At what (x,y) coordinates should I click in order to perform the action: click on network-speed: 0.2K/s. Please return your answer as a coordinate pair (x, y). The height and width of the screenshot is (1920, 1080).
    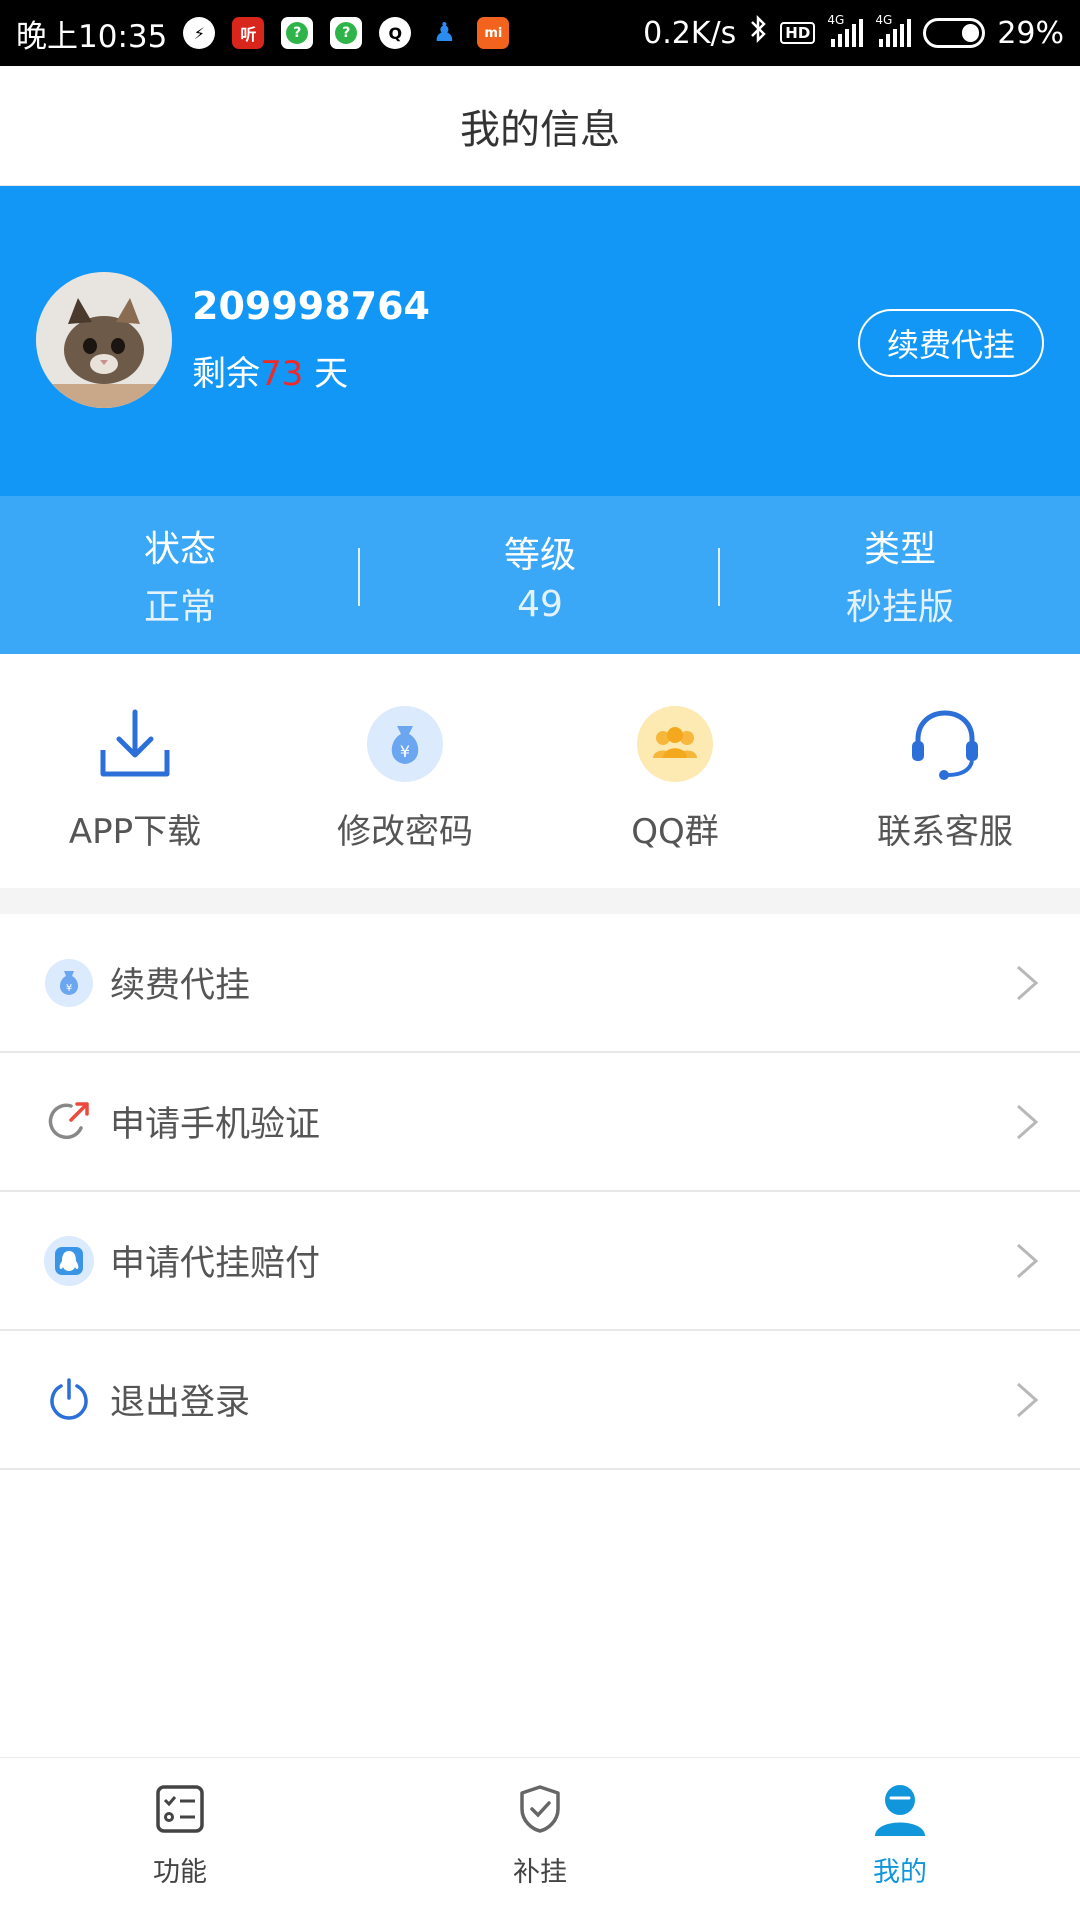
    Looking at the image, I should click on (690, 33).